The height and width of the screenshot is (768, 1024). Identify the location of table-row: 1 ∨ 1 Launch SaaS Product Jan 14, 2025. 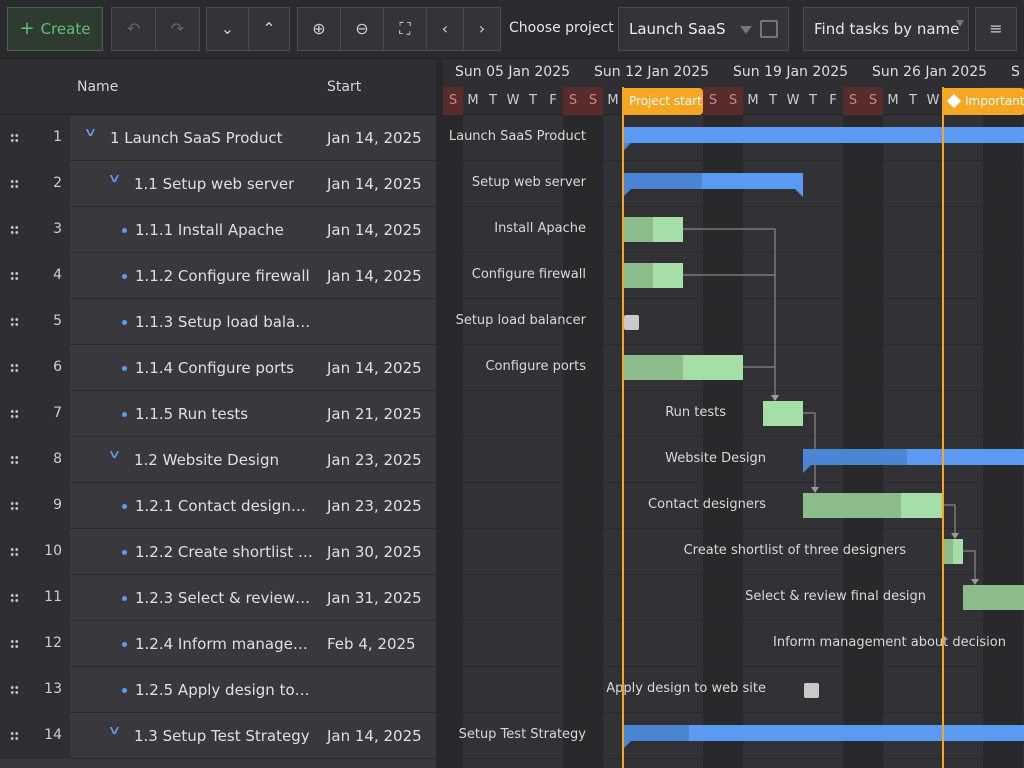
(218, 138).